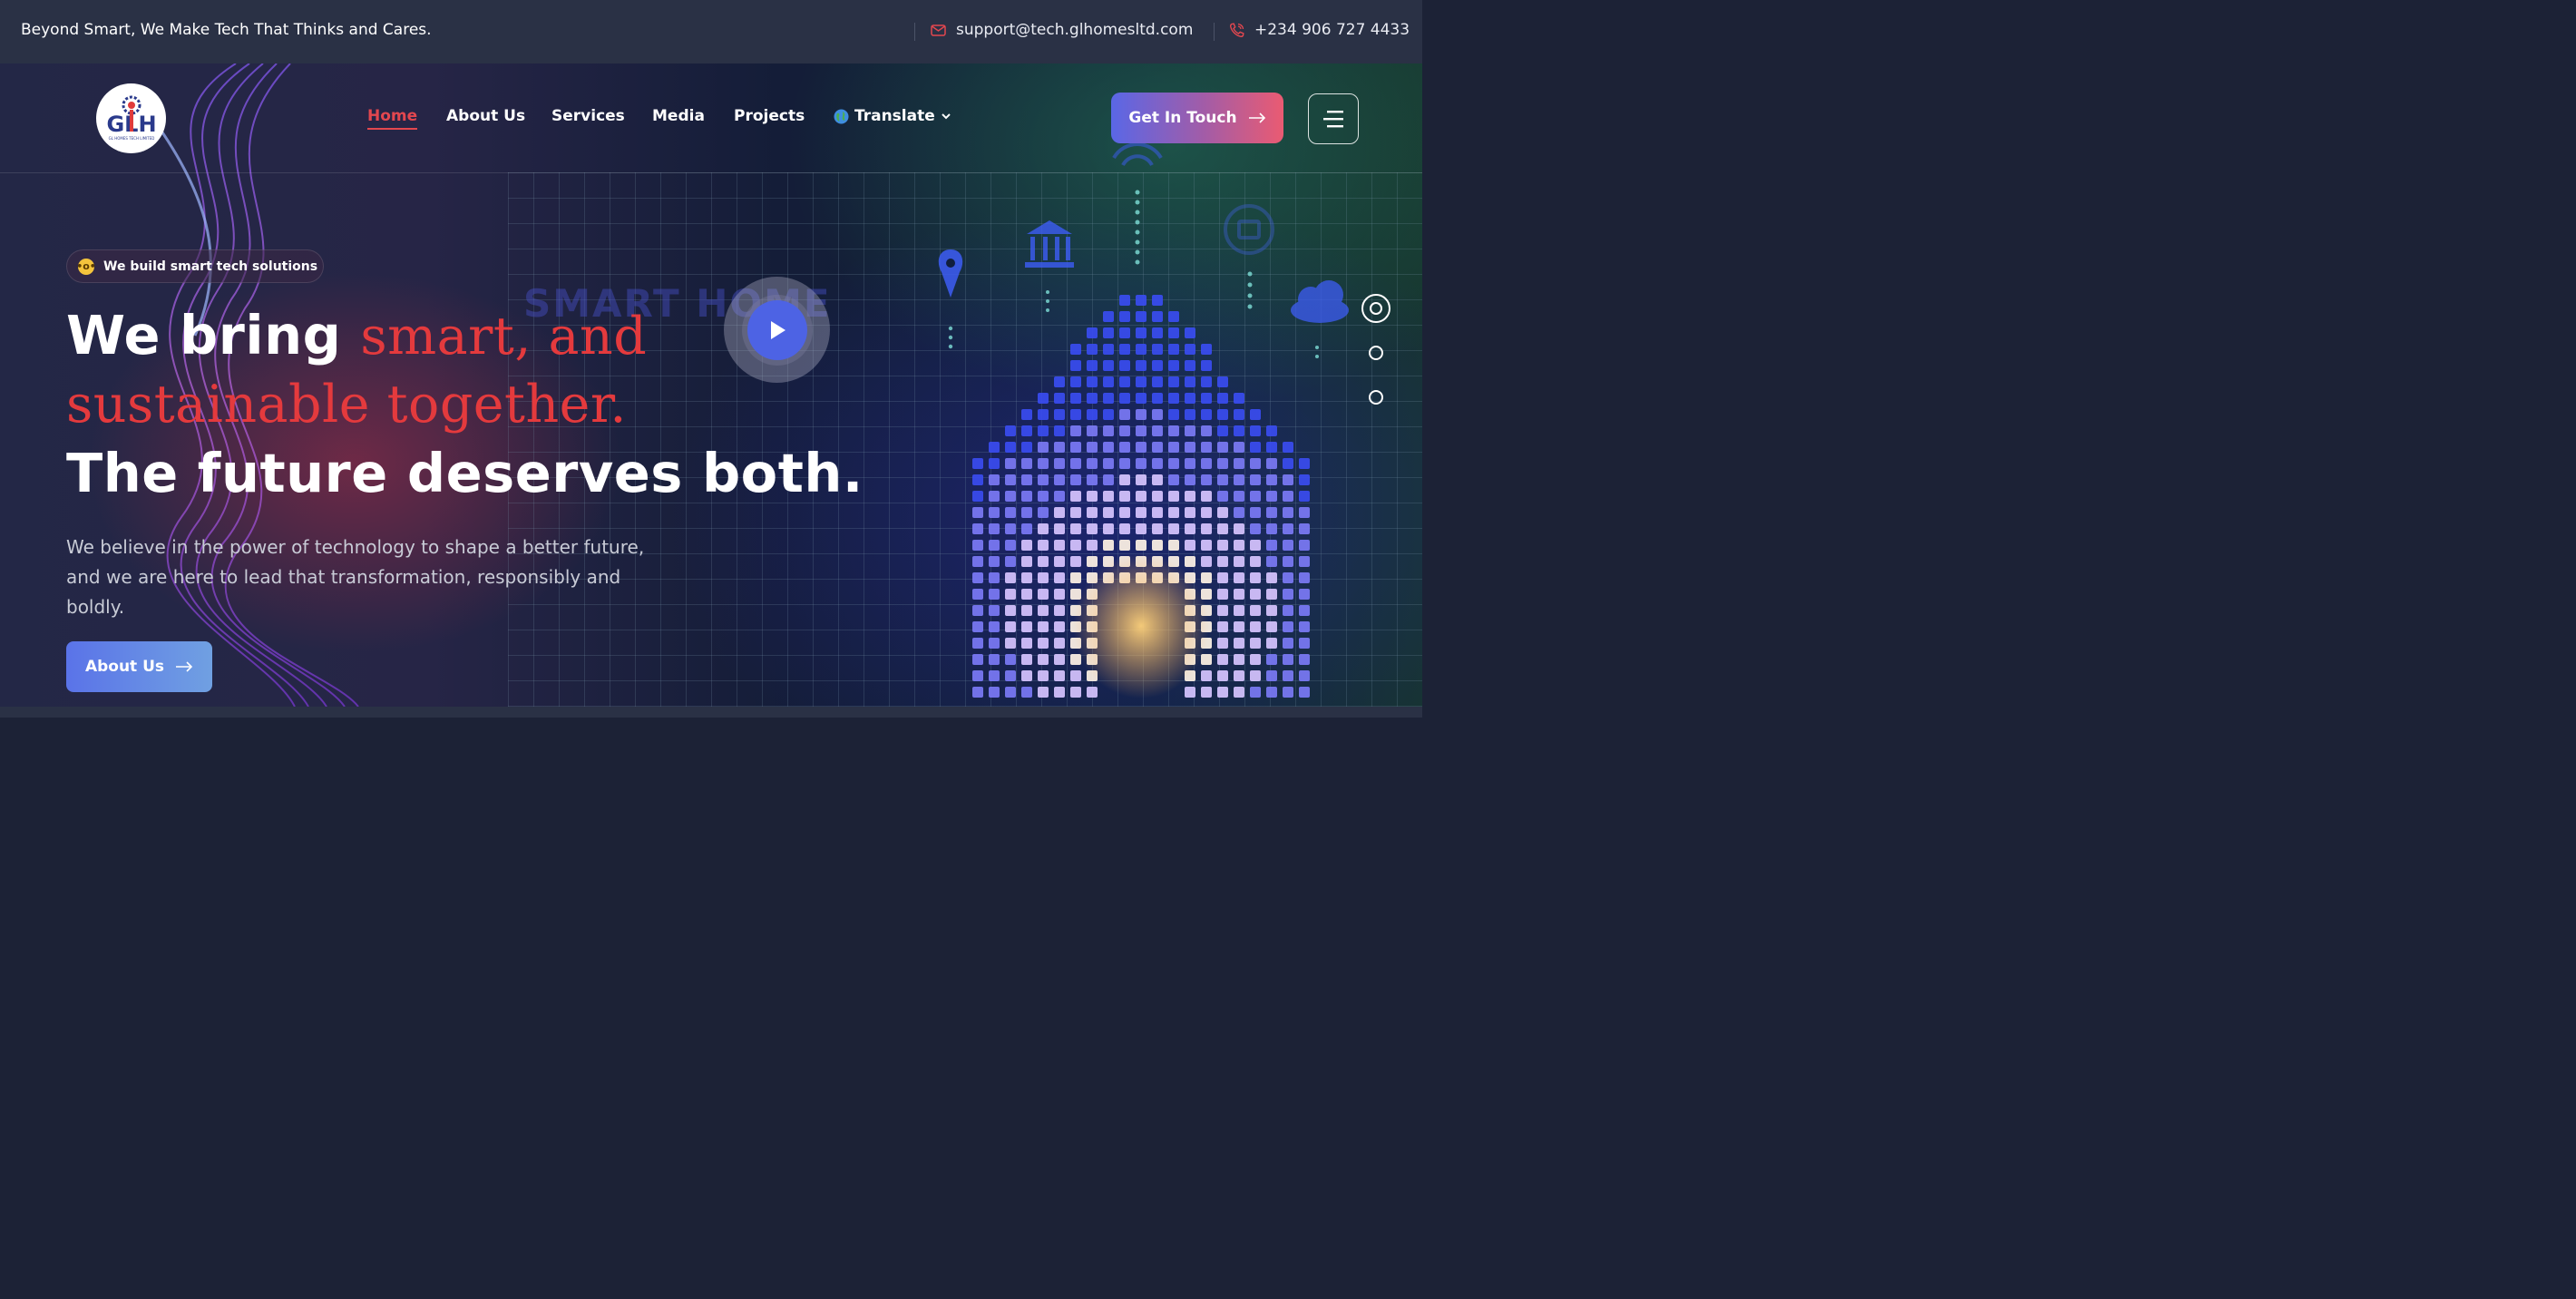 This screenshot has height=1299, width=2576. Describe the element at coordinates (346, 405) in the screenshot. I see `headline-line-2: sustainable together.` at that location.